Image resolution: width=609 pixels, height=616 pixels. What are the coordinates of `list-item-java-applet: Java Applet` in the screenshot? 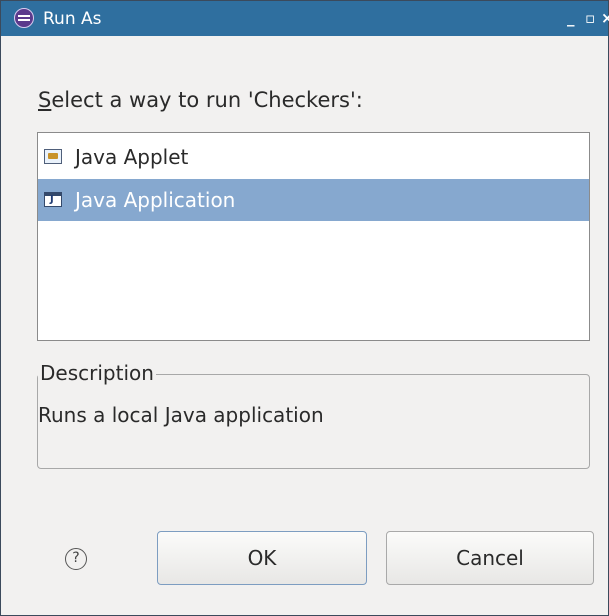 It's located at (313, 157).